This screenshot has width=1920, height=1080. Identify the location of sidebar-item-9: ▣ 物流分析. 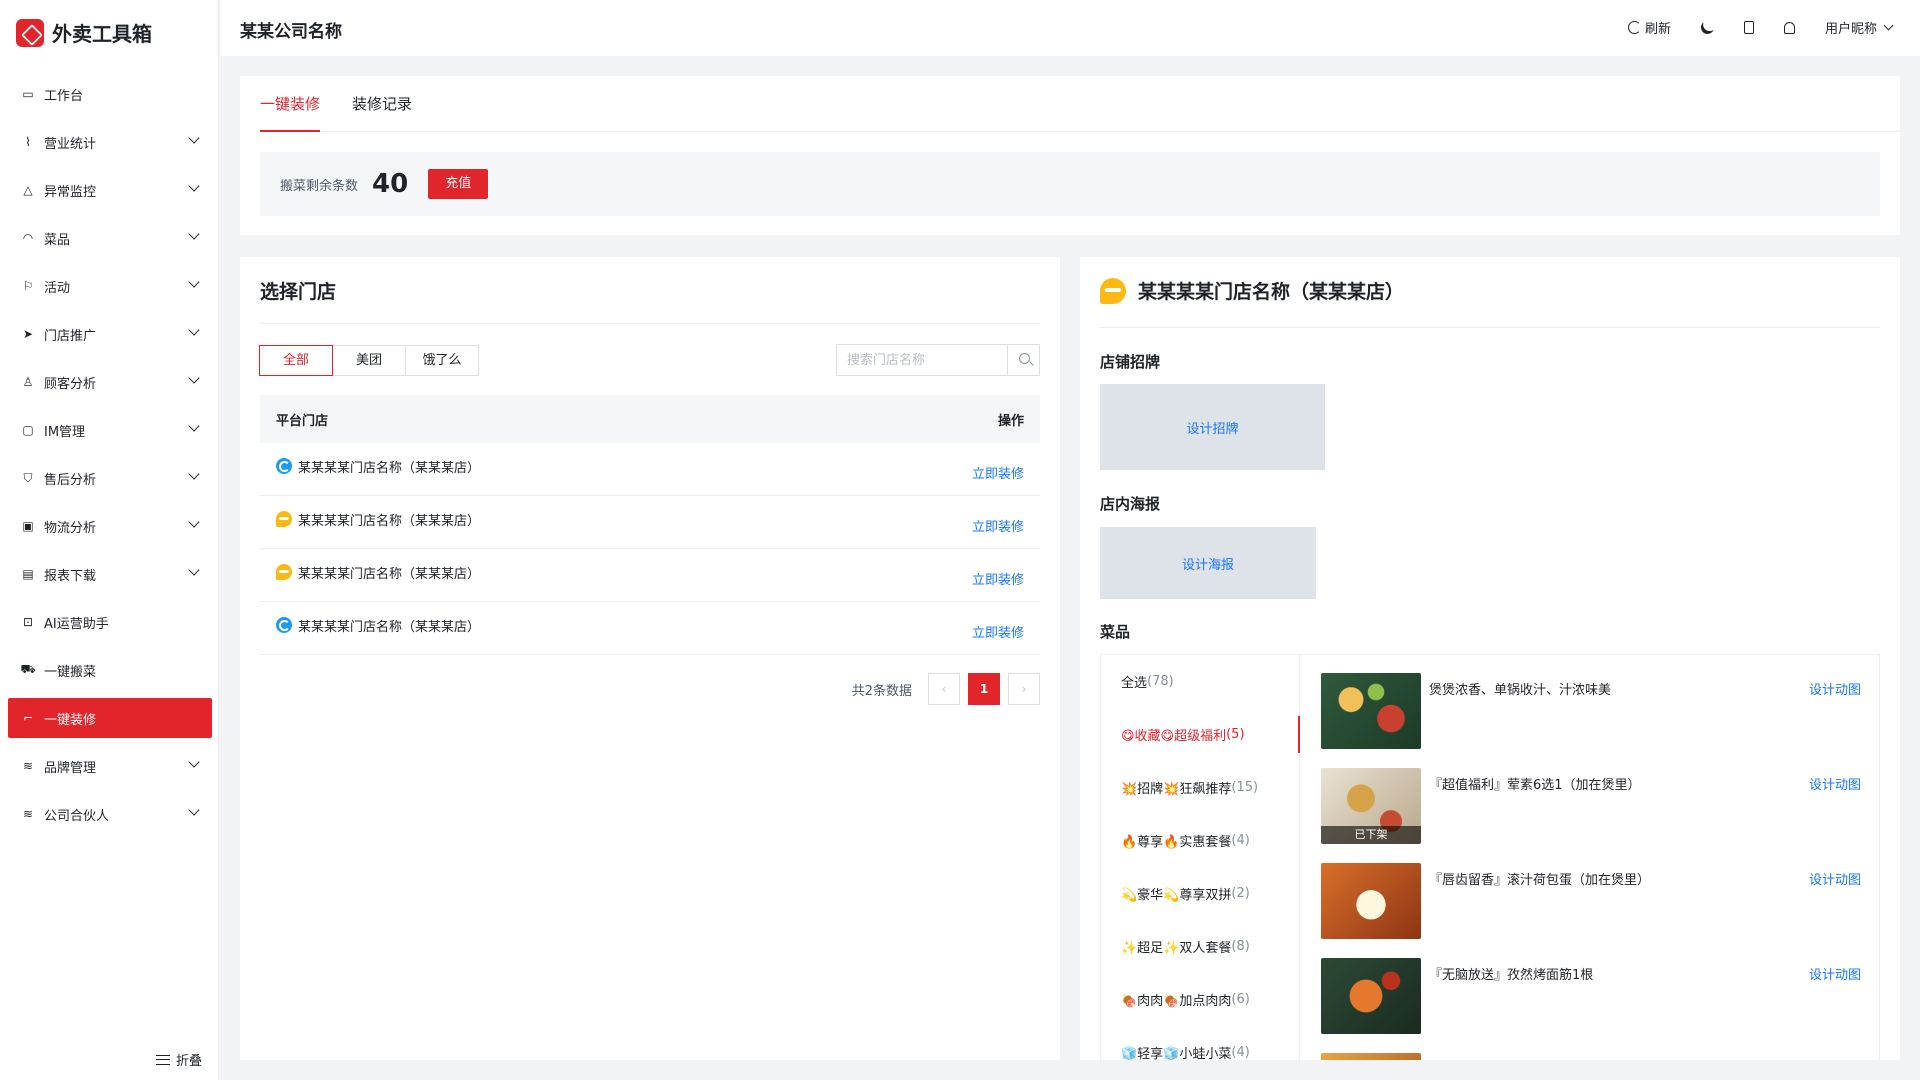
(110, 526).